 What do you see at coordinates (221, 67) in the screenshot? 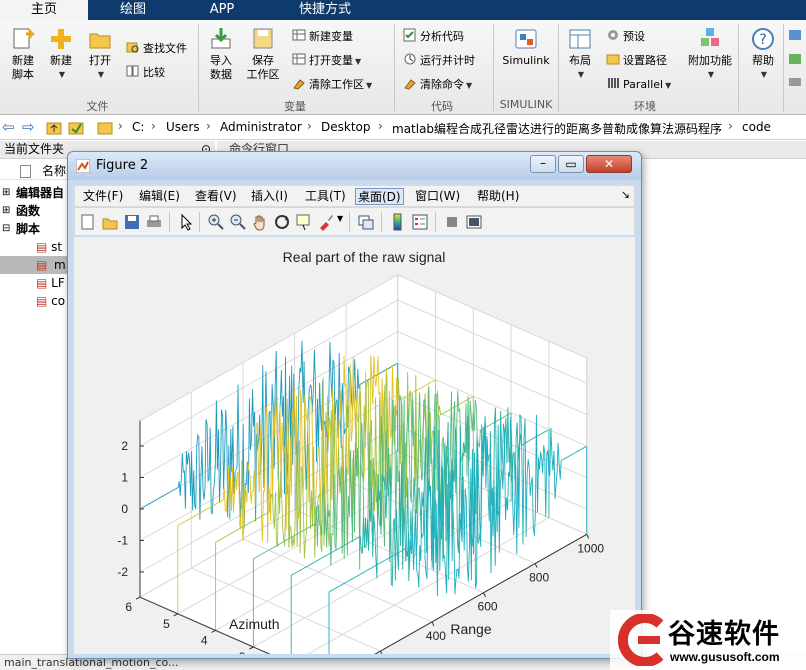
I see `import-data-label: 导入 数据` at bounding box center [221, 67].